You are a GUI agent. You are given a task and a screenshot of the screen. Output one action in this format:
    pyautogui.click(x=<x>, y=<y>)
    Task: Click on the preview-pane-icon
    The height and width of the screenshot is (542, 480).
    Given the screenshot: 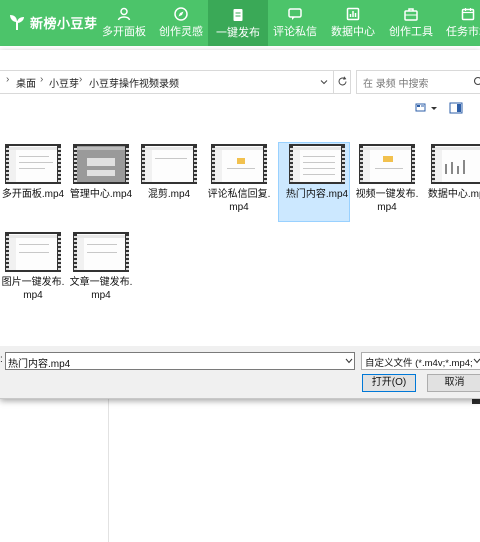 What is the action you would take?
    pyautogui.click(x=456, y=108)
    